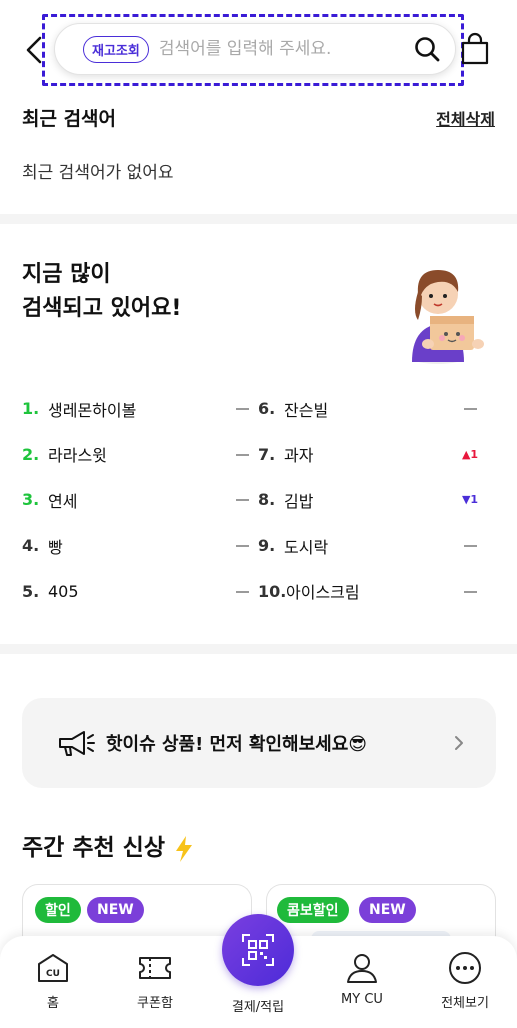 The image size is (517, 1028). I want to click on rank-item: 2. 라라스윗, so click(137, 455).